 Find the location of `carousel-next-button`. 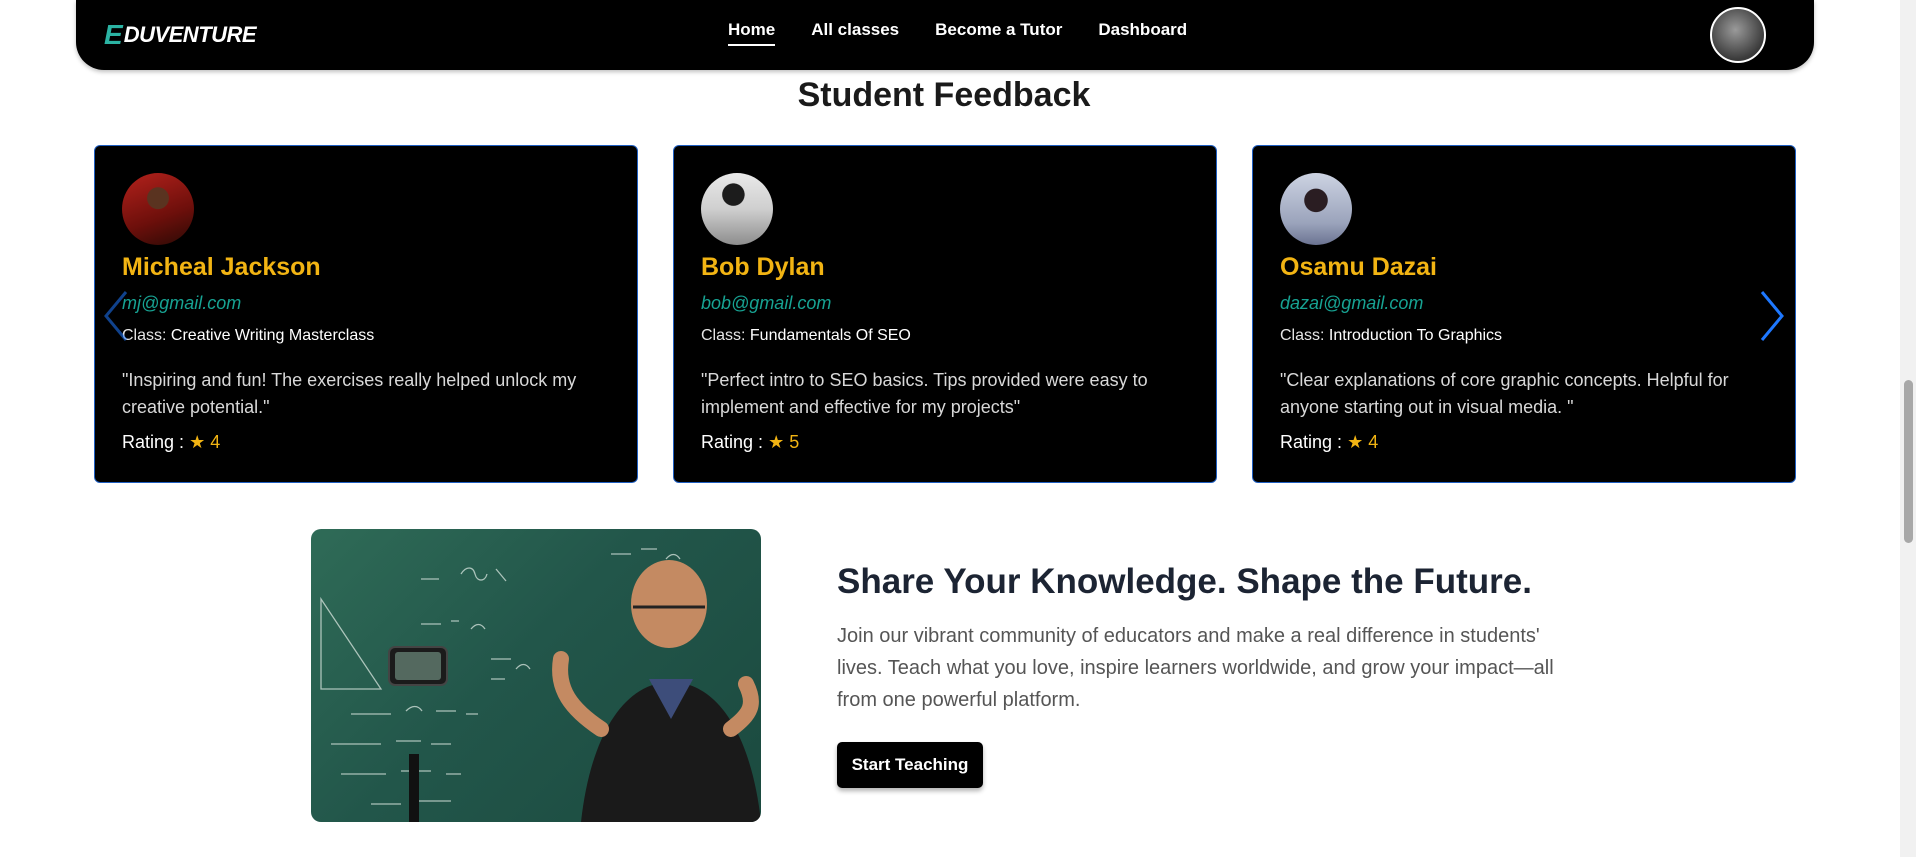

carousel-next-button is located at coordinates (1771, 316).